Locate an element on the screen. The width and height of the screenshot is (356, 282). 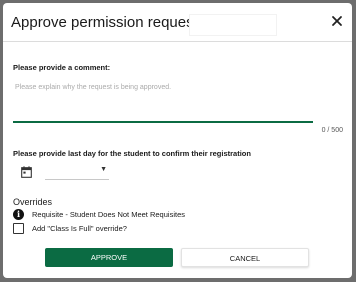
close-button is located at coordinates (337, 21).